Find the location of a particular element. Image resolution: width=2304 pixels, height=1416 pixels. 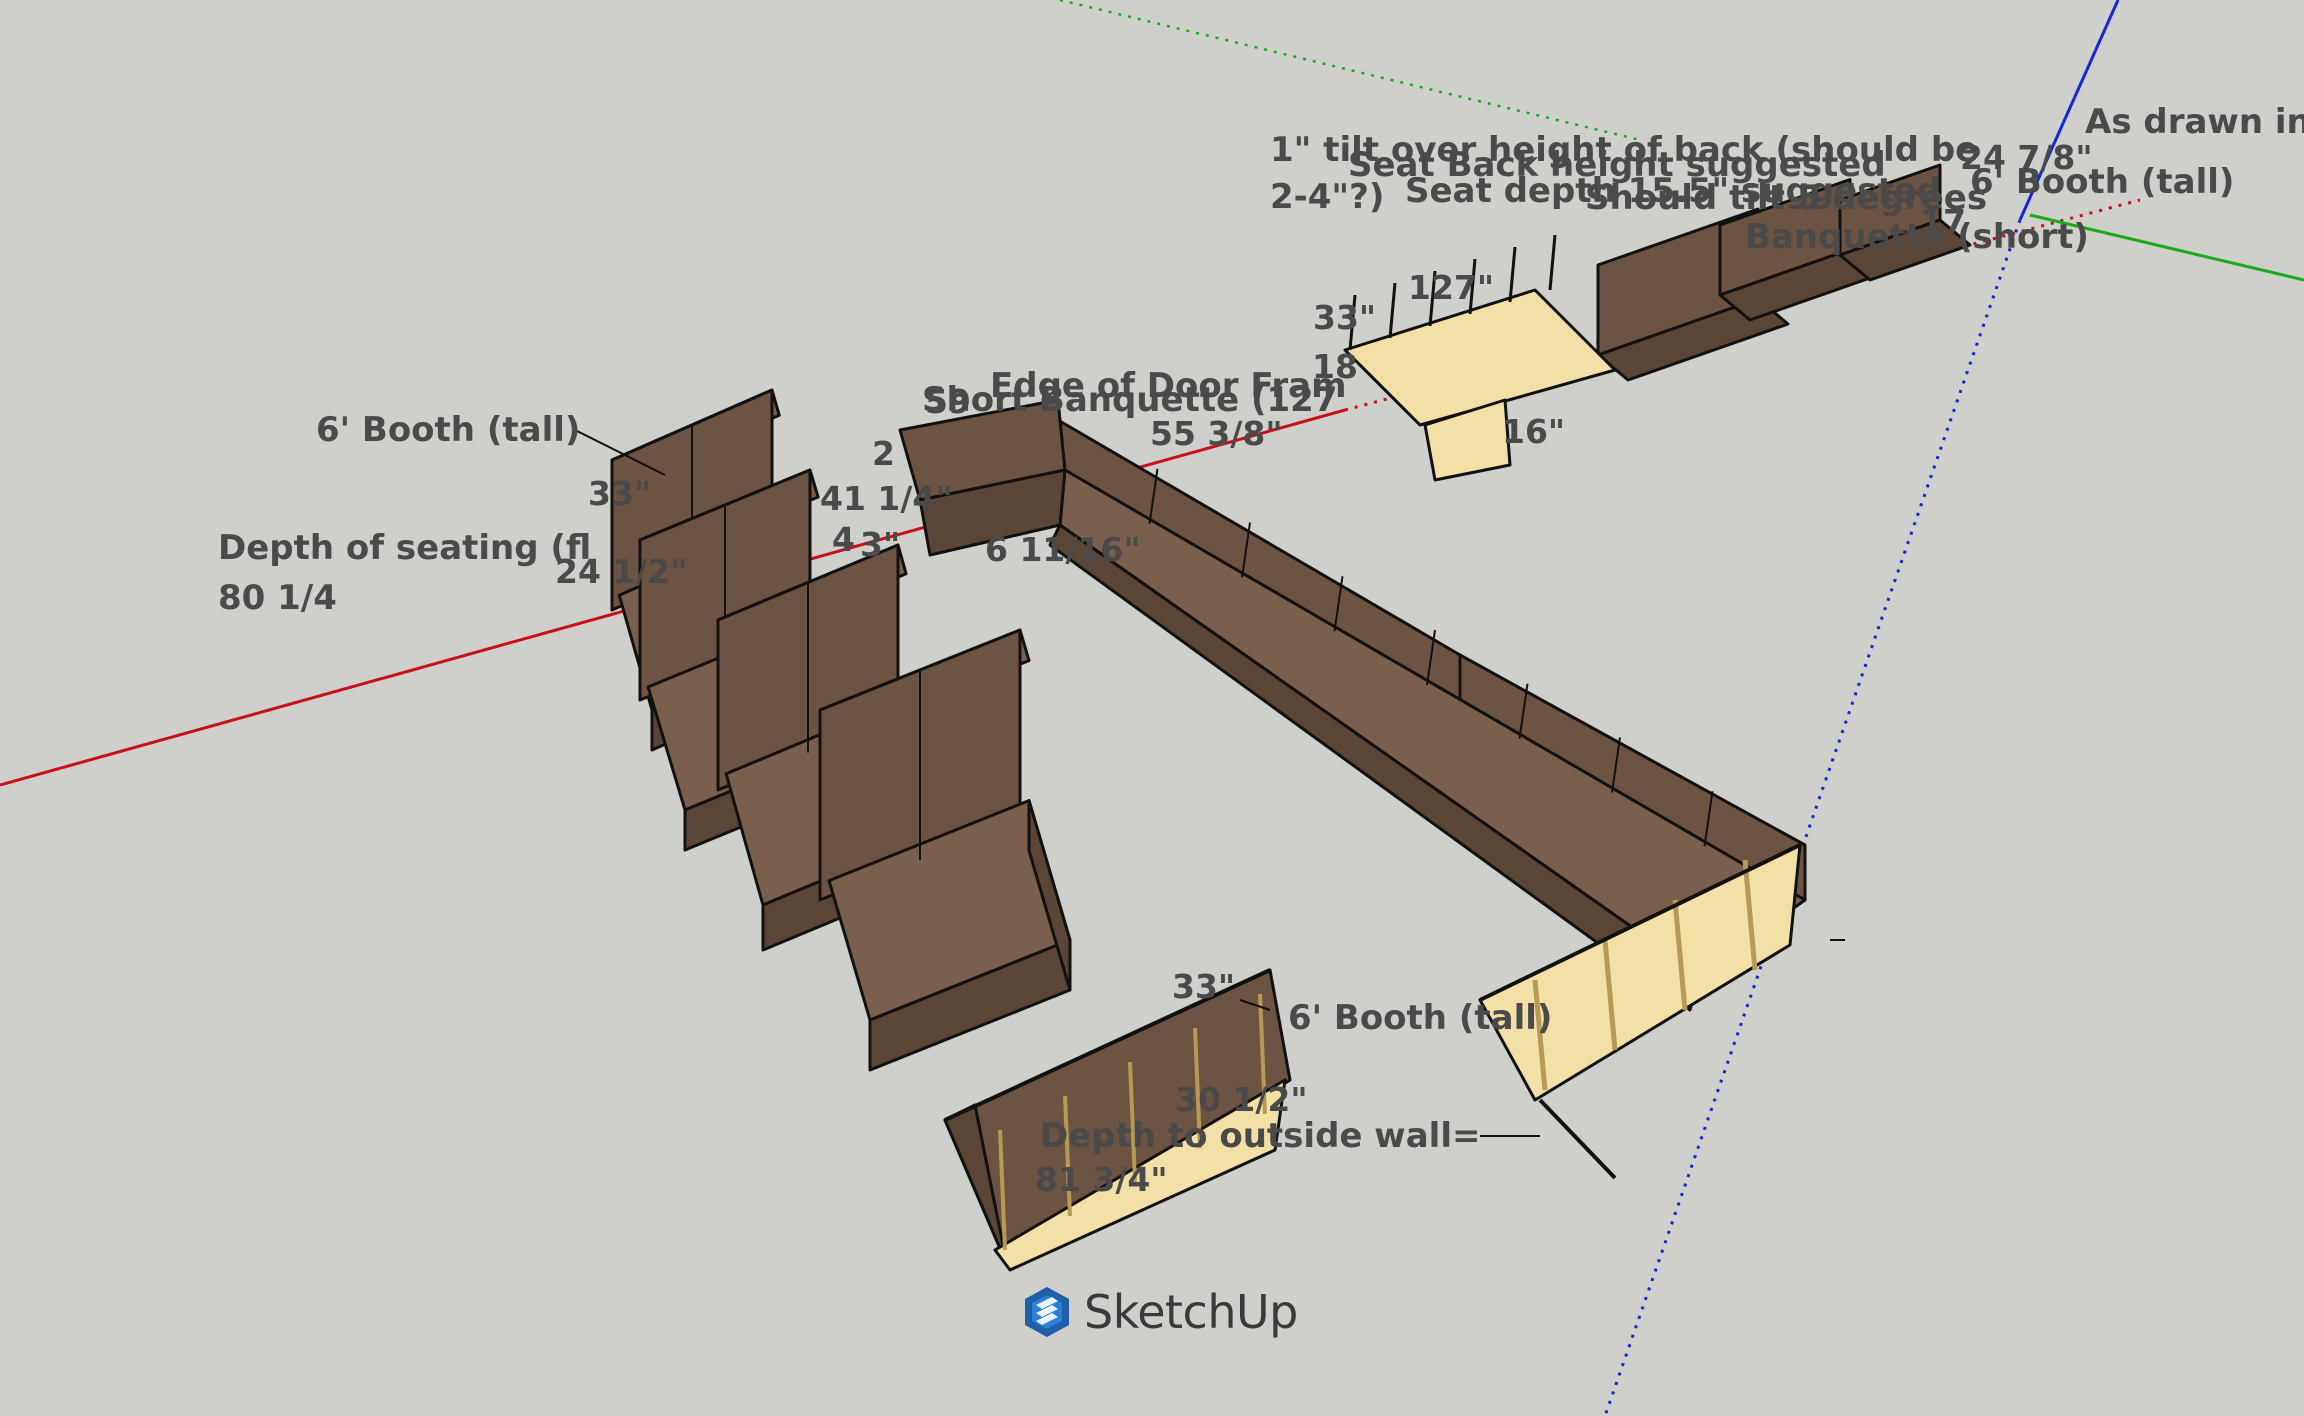

dim-33-top: 33" is located at coordinates (1345, 317).